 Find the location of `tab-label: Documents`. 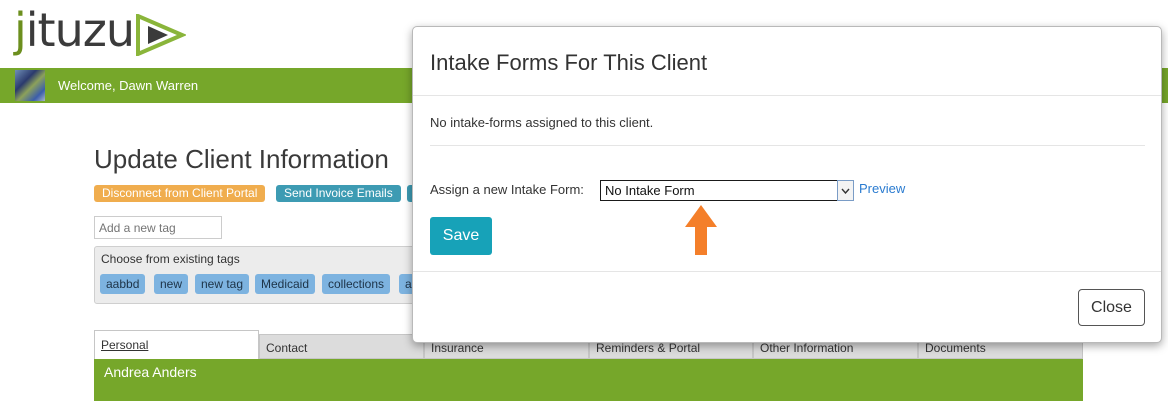

tab-label: Documents is located at coordinates (955, 348).